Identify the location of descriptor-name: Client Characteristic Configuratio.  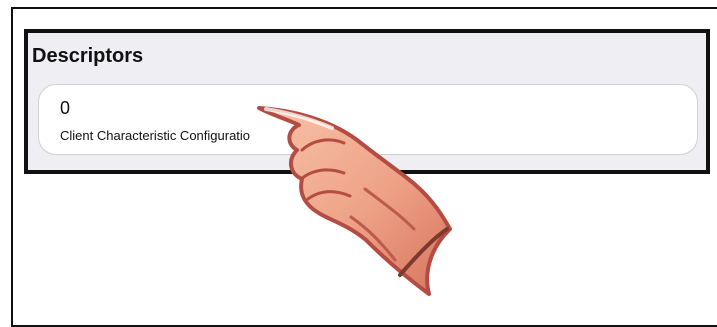
(155, 135).